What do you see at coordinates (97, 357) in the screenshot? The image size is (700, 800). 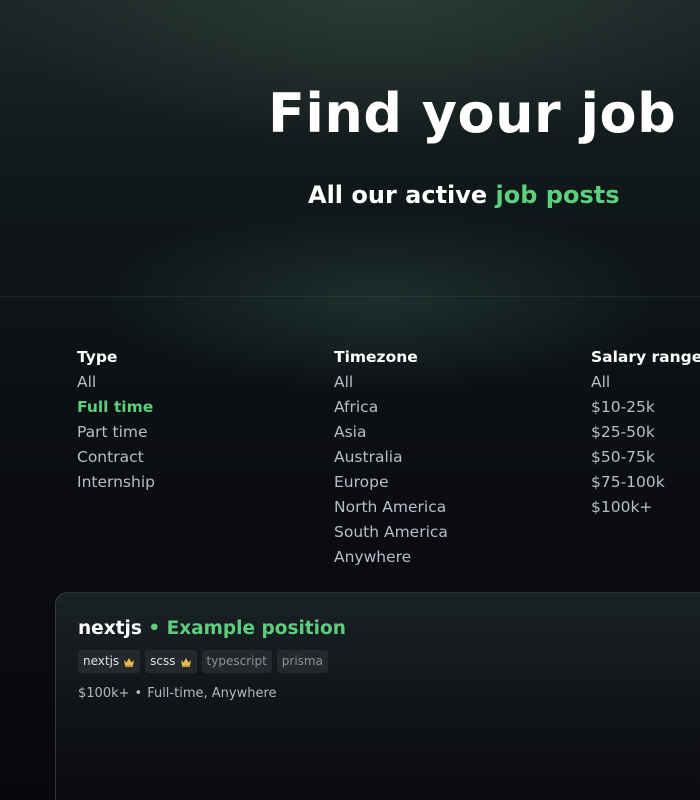 I see `filter-heading-type: Type` at bounding box center [97, 357].